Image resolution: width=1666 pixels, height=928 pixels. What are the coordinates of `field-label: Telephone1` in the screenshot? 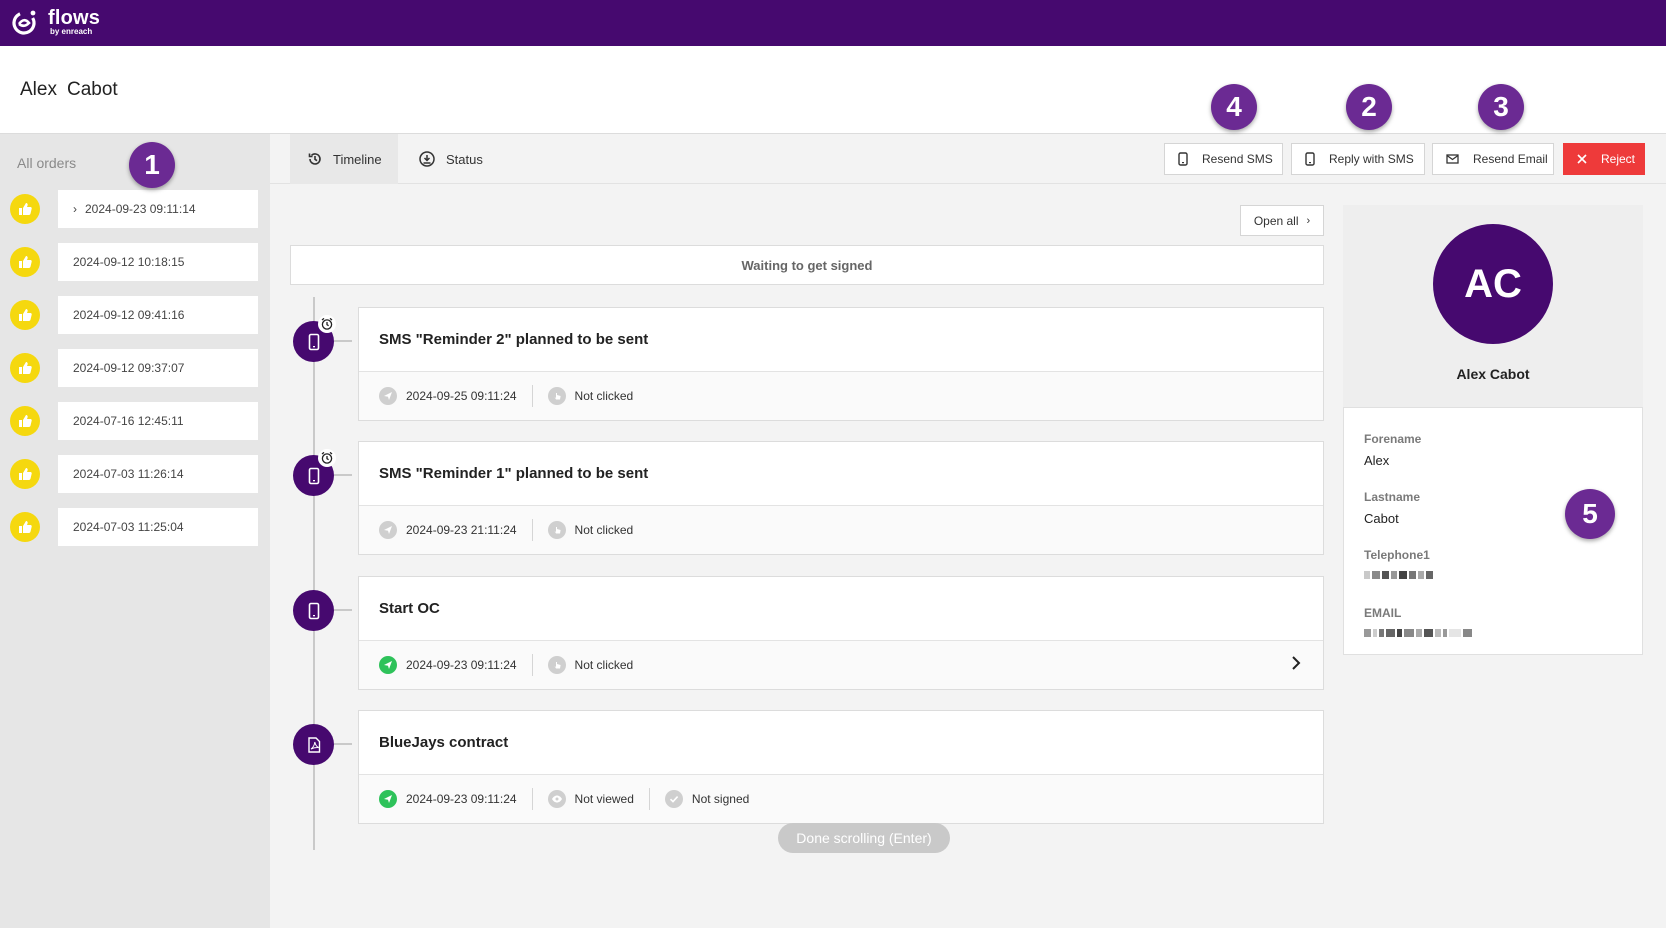 It's located at (1397, 555).